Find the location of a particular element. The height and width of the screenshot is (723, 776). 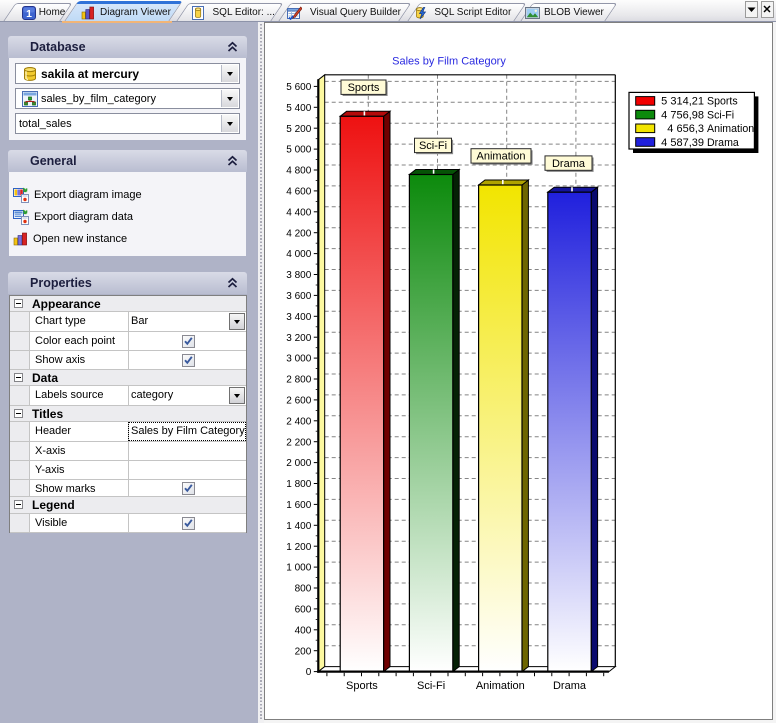

svg-text: 2 200 is located at coordinates (298, 442).